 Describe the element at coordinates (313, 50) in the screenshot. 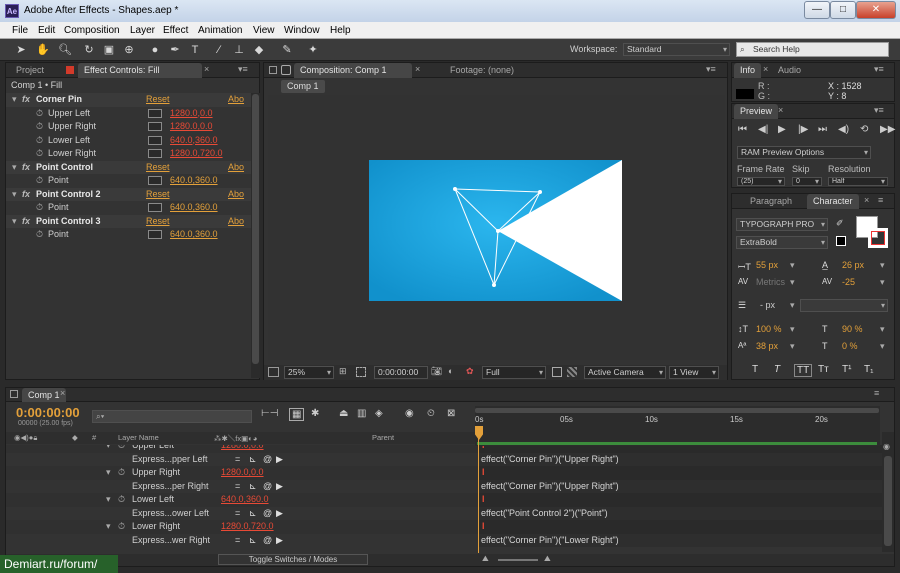

I see `puppet-tool-icon: ✦` at that location.